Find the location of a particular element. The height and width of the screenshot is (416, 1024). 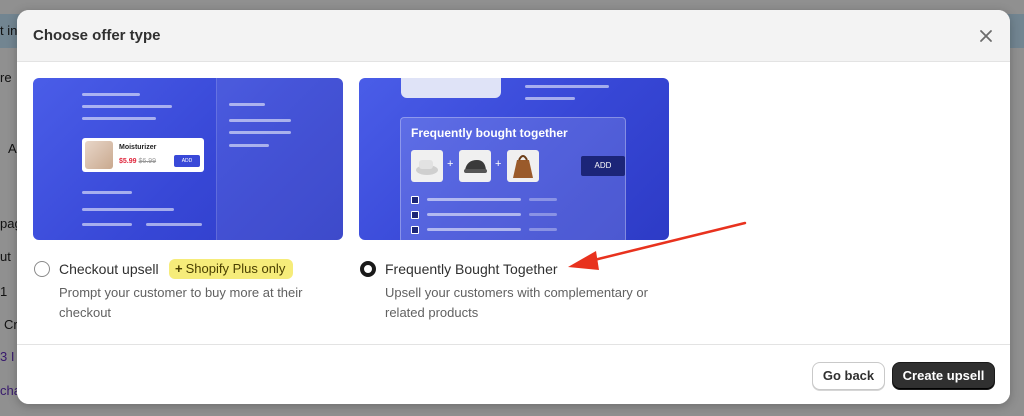

checkout-upsell-illustration: Moisturizer $5.99 $6.99 ADD is located at coordinates (188, 159).